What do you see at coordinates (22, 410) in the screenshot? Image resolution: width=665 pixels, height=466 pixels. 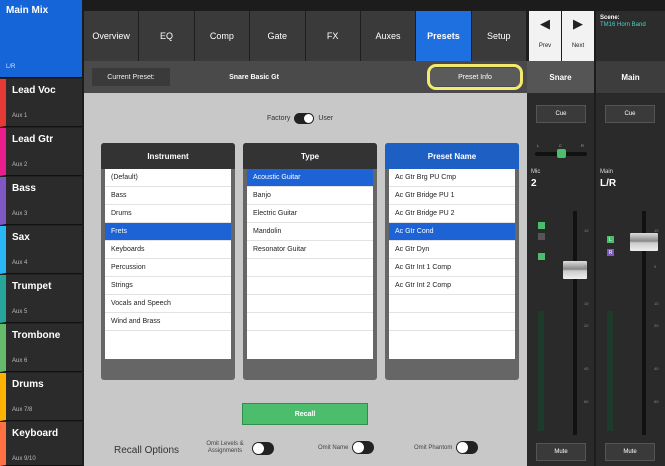 I see `mix-sub: Aux 7/8` at bounding box center [22, 410].